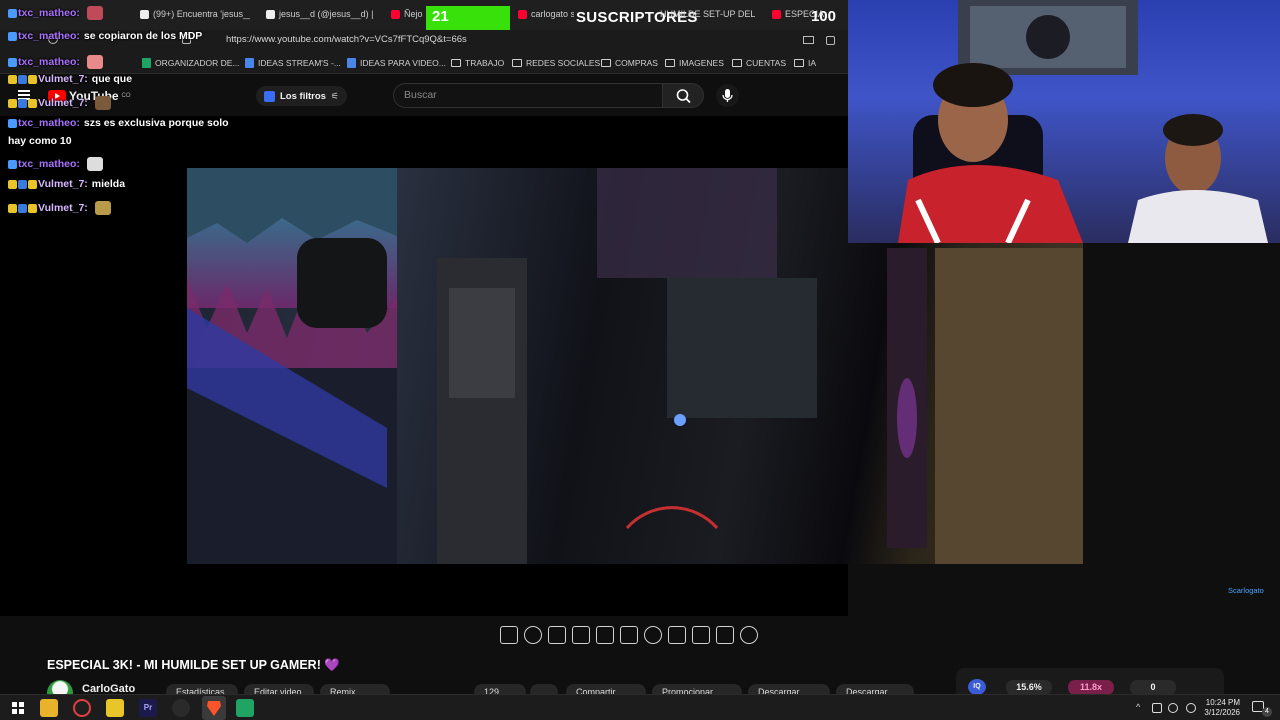 This screenshot has height=720, width=1280. Describe the element at coordinates (533, 635) in the screenshot. I see `audio-icon` at that location.